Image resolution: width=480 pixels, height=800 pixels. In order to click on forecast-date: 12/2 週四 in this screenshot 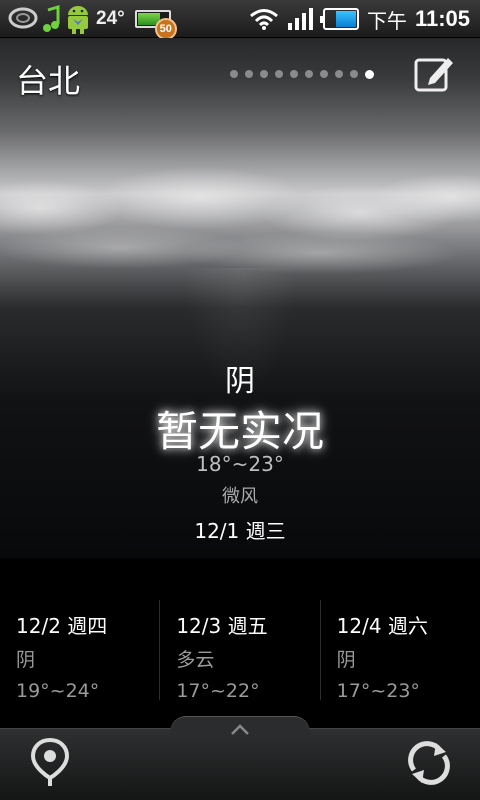, I will do `click(62, 626)`.